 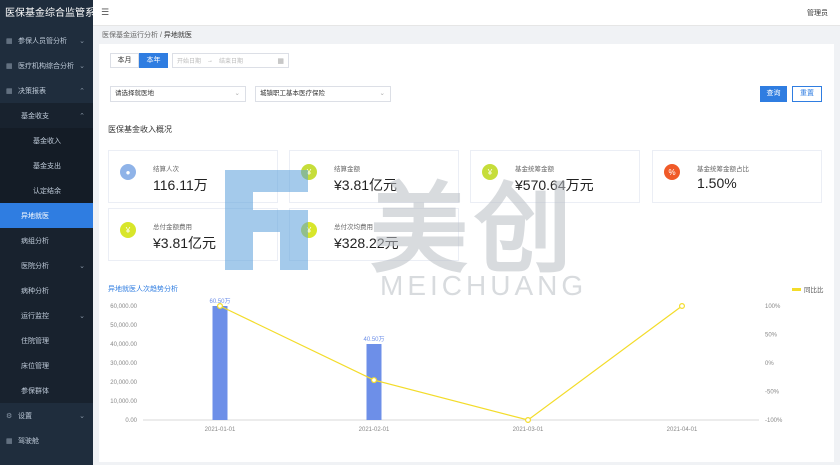 What do you see at coordinates (166, 169) in the screenshot?
I see `stat-card-label: 结算人次` at bounding box center [166, 169].